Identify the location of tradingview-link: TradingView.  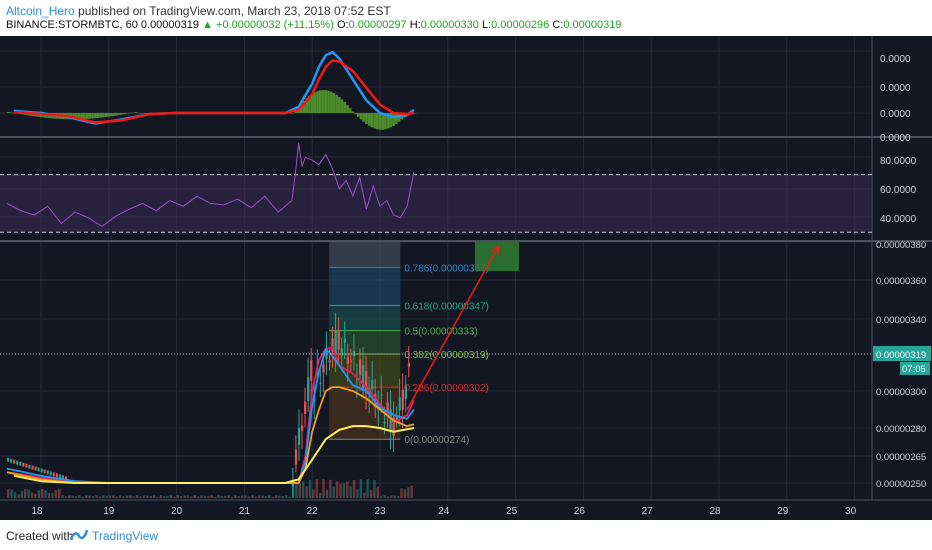
(125, 536).